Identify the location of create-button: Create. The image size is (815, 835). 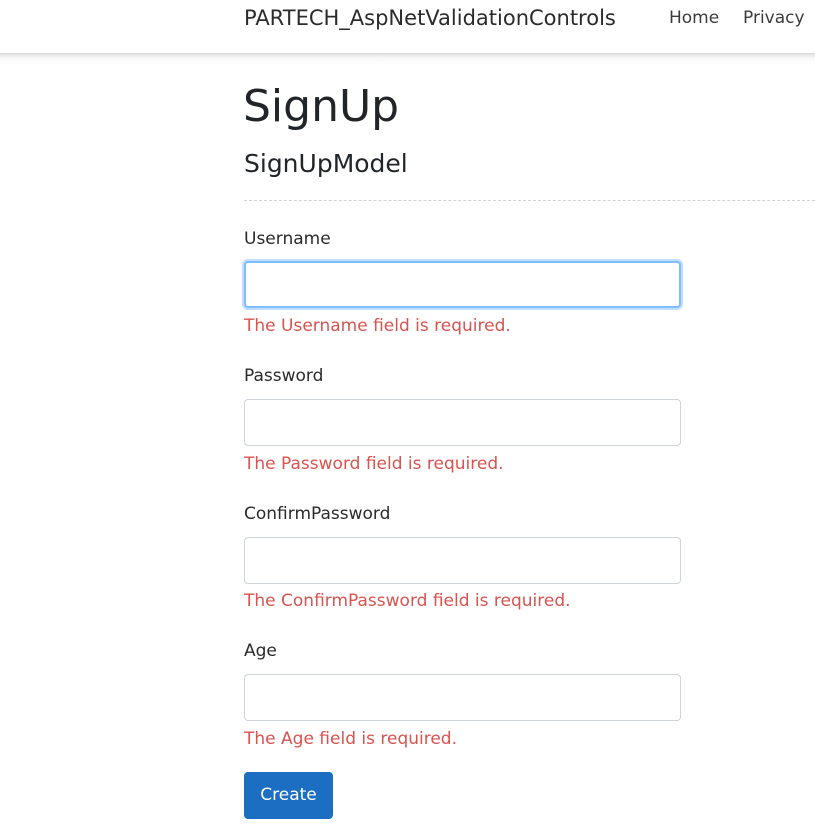
(288, 795).